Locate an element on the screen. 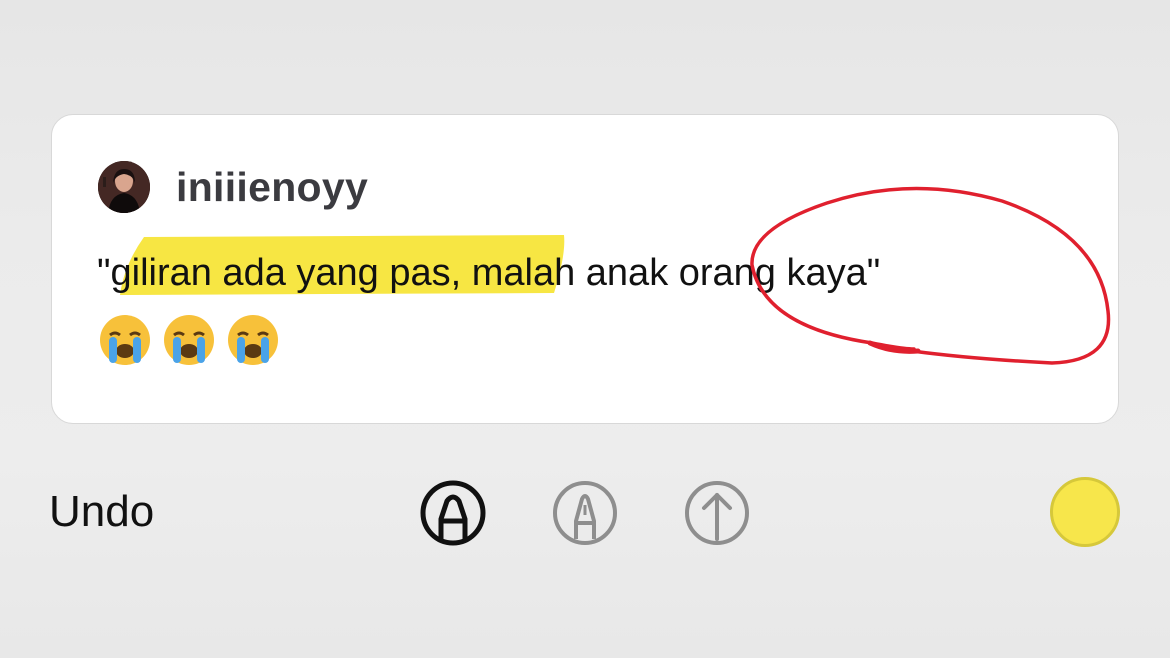 This screenshot has height=658, width=1170. emoji-row is located at coordinates (189, 340).